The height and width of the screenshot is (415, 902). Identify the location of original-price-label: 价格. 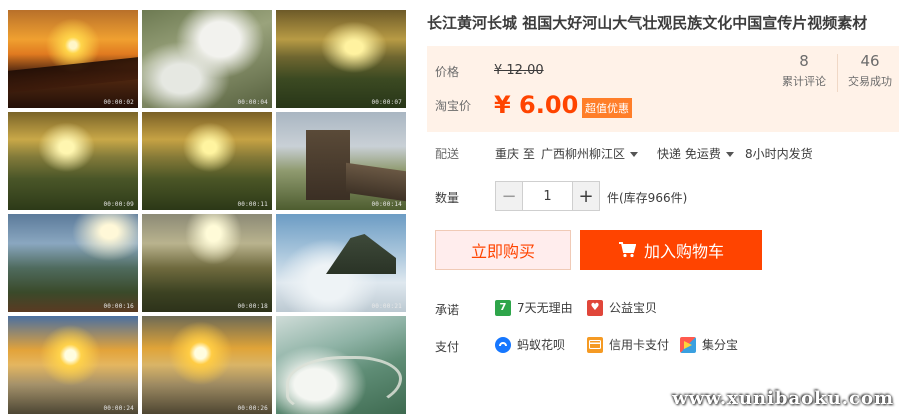
(447, 72).